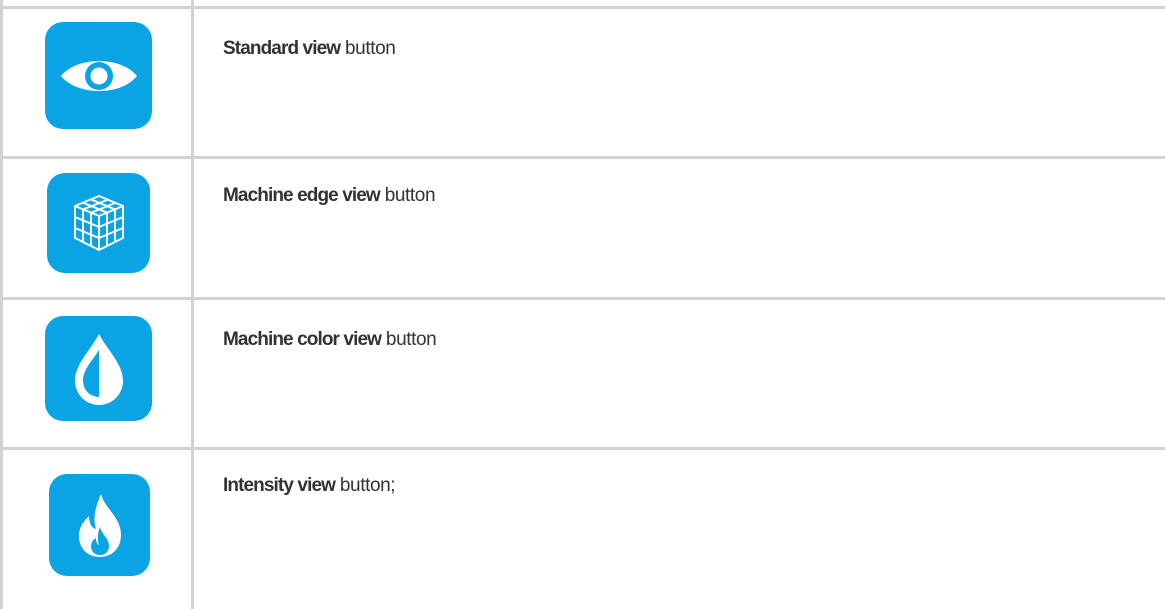 Image resolution: width=1165 pixels, height=609 pixels. I want to click on machine-color-view-description: Machine color view button, so click(330, 340).